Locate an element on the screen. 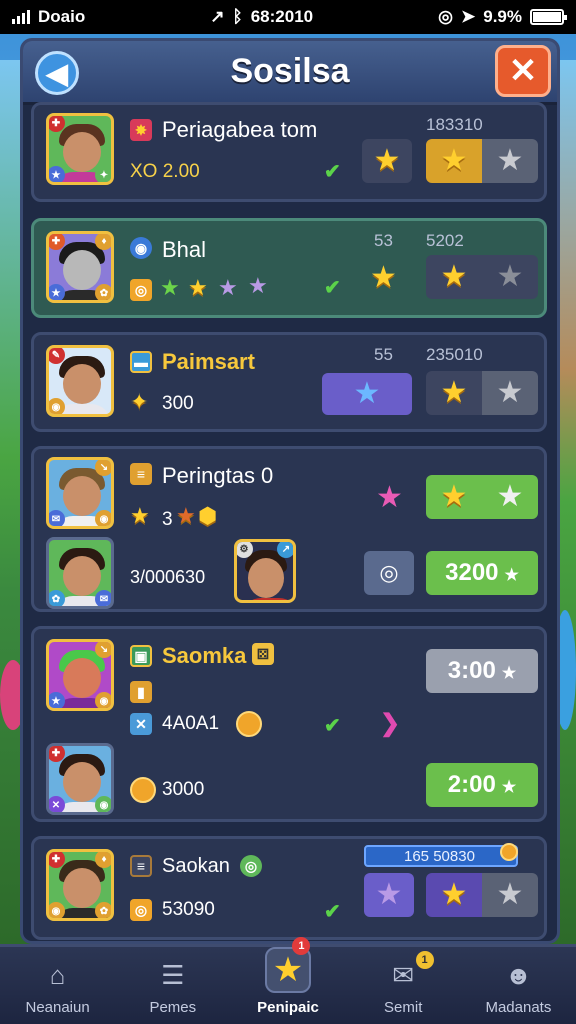  badge-icon: ♦ is located at coordinates (103, 242).